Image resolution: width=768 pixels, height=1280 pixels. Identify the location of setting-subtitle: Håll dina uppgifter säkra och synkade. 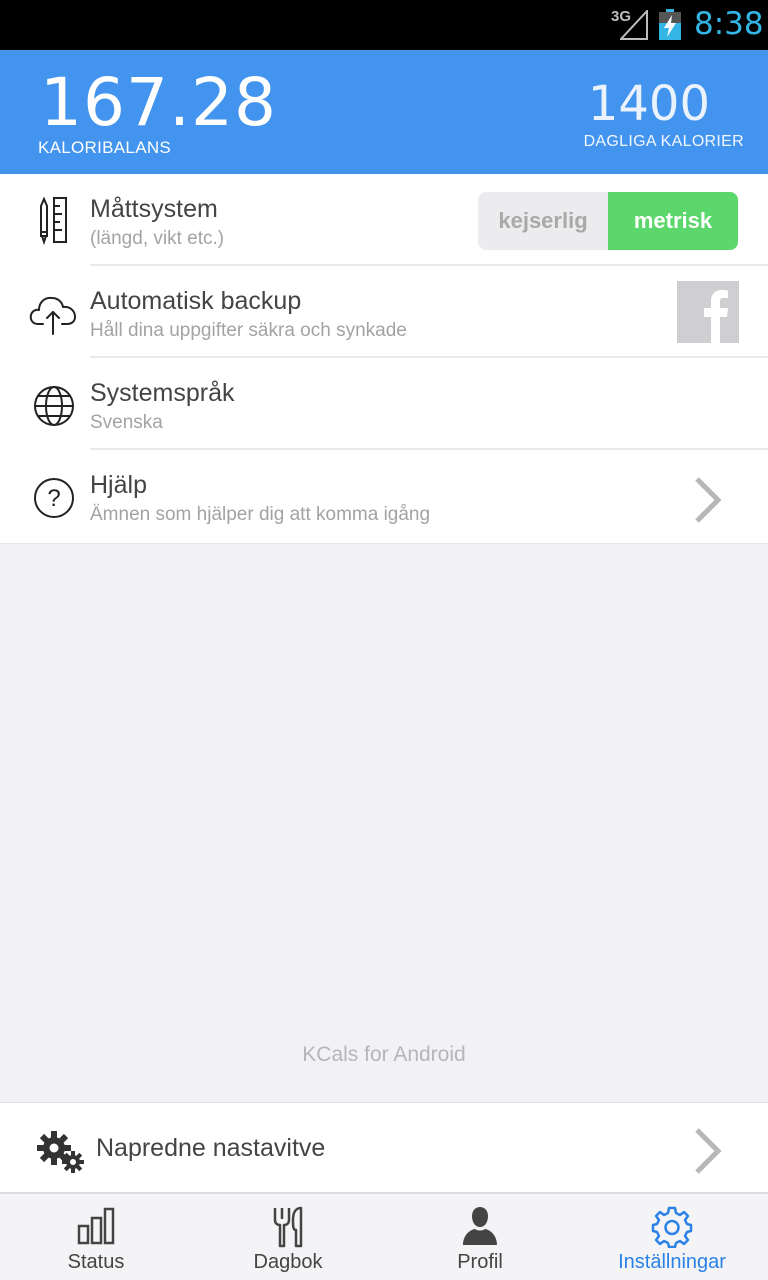
(248, 330).